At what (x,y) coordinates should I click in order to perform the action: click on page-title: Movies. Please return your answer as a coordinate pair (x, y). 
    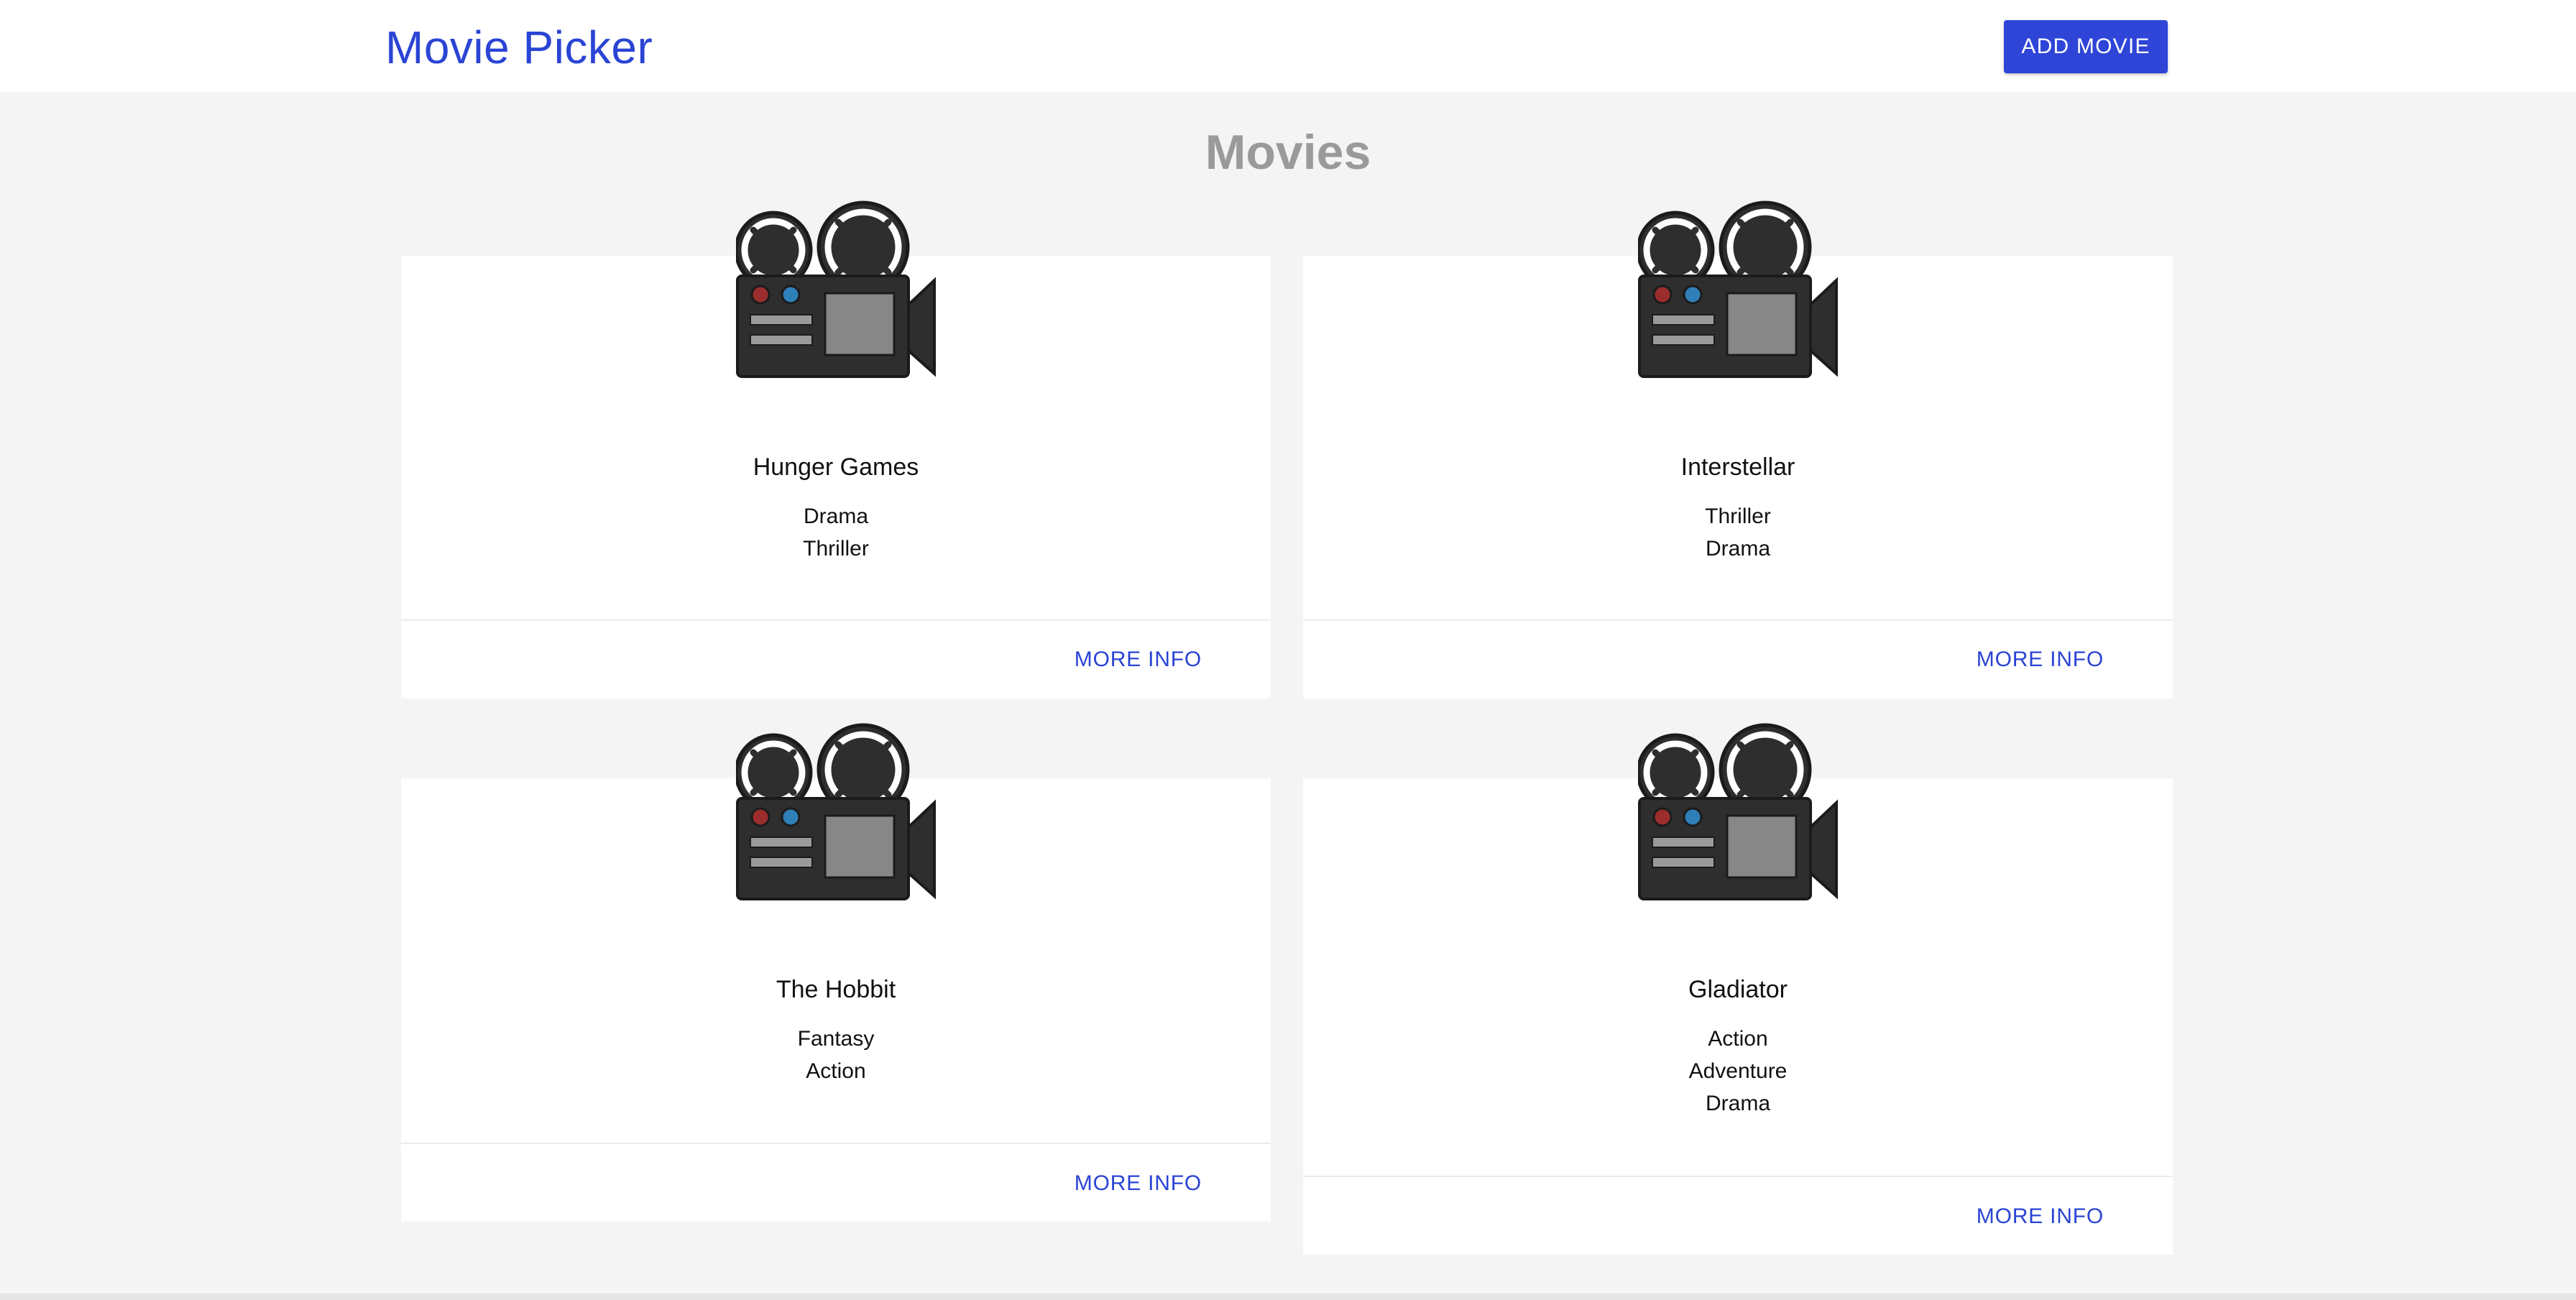
    Looking at the image, I should click on (1288, 152).